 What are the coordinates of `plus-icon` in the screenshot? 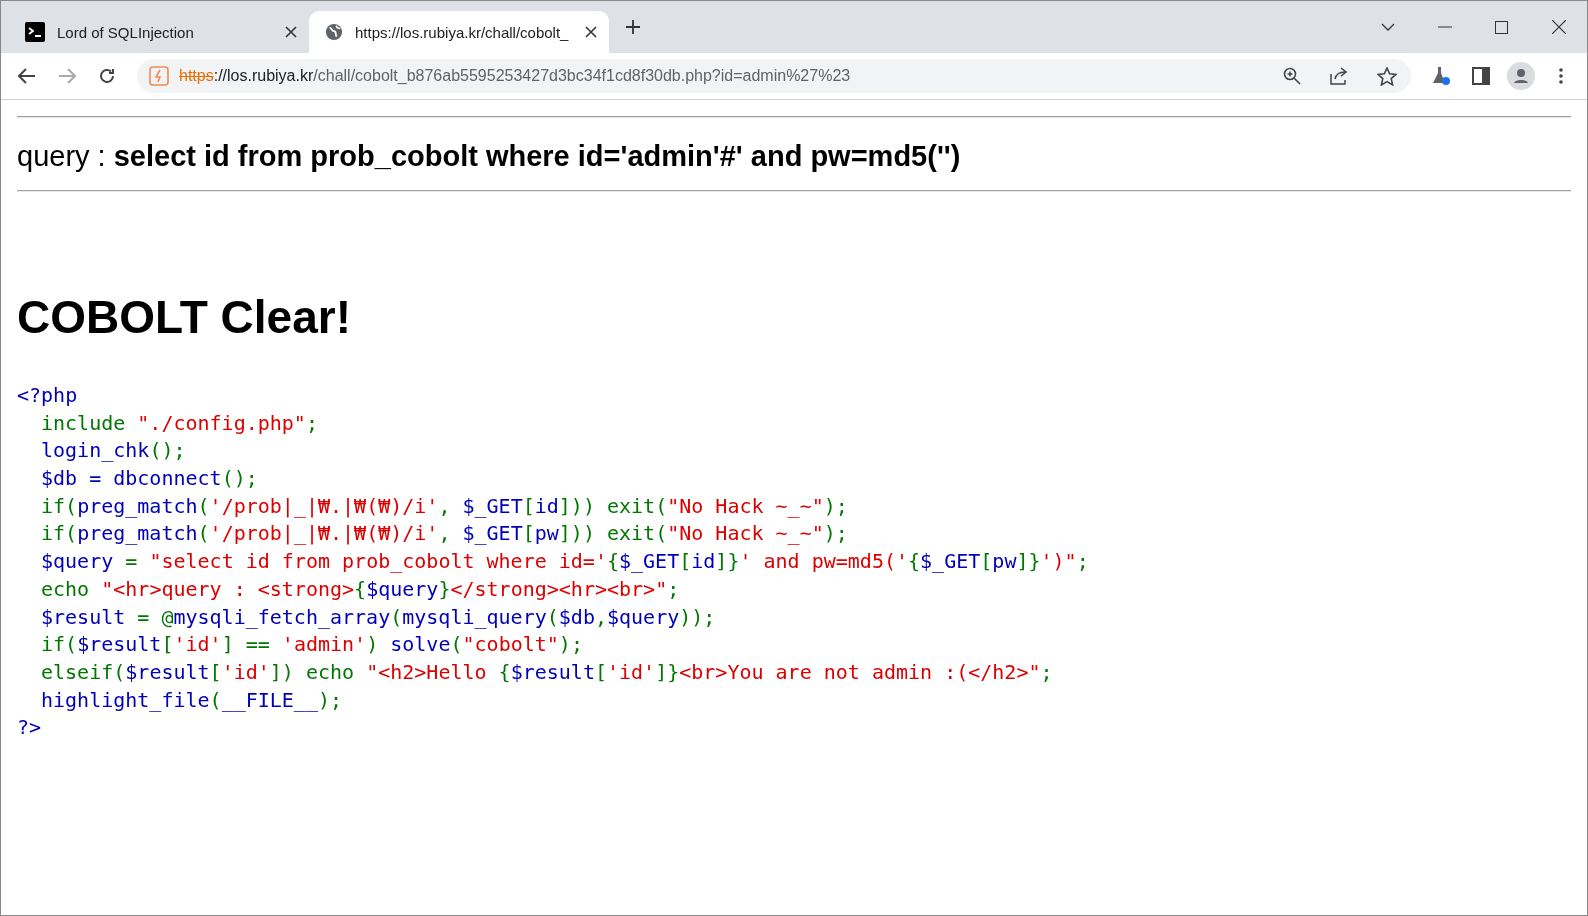 It's located at (633, 27).